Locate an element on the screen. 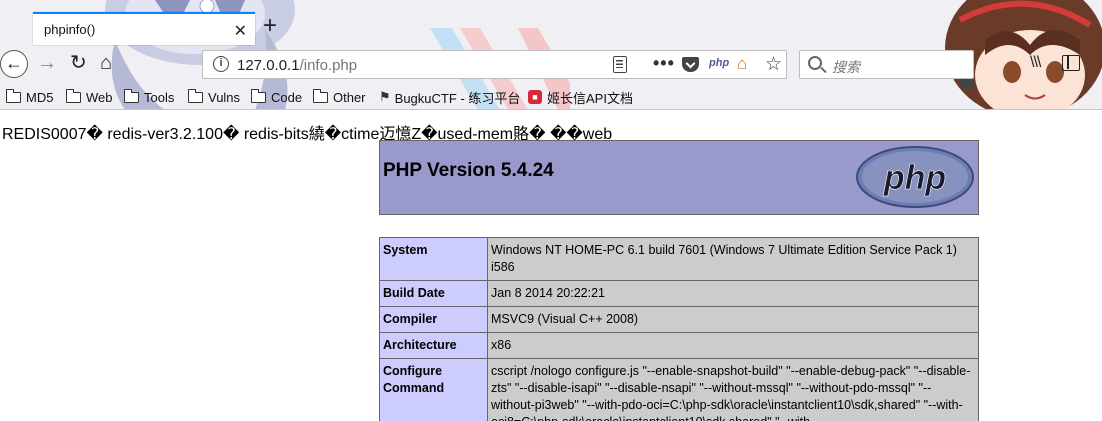  row-key: System is located at coordinates (433, 259).